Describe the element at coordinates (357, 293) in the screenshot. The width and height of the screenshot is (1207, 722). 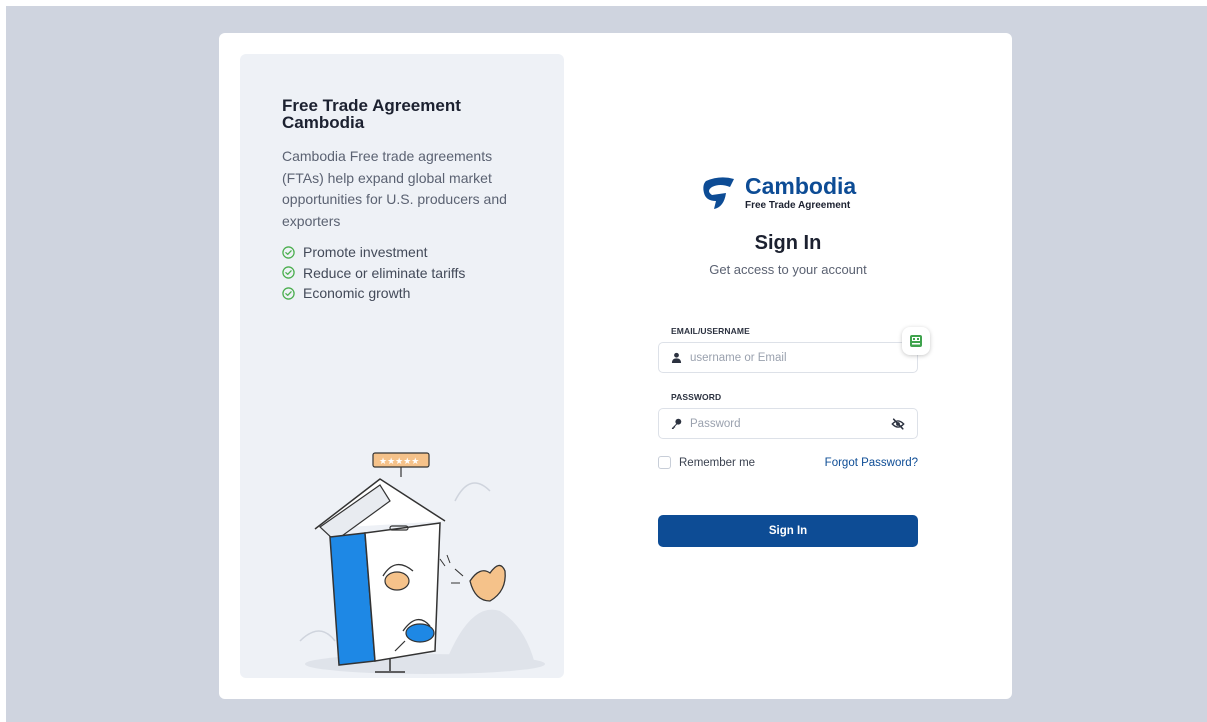
I see `benefit-label: Economic growth` at that location.